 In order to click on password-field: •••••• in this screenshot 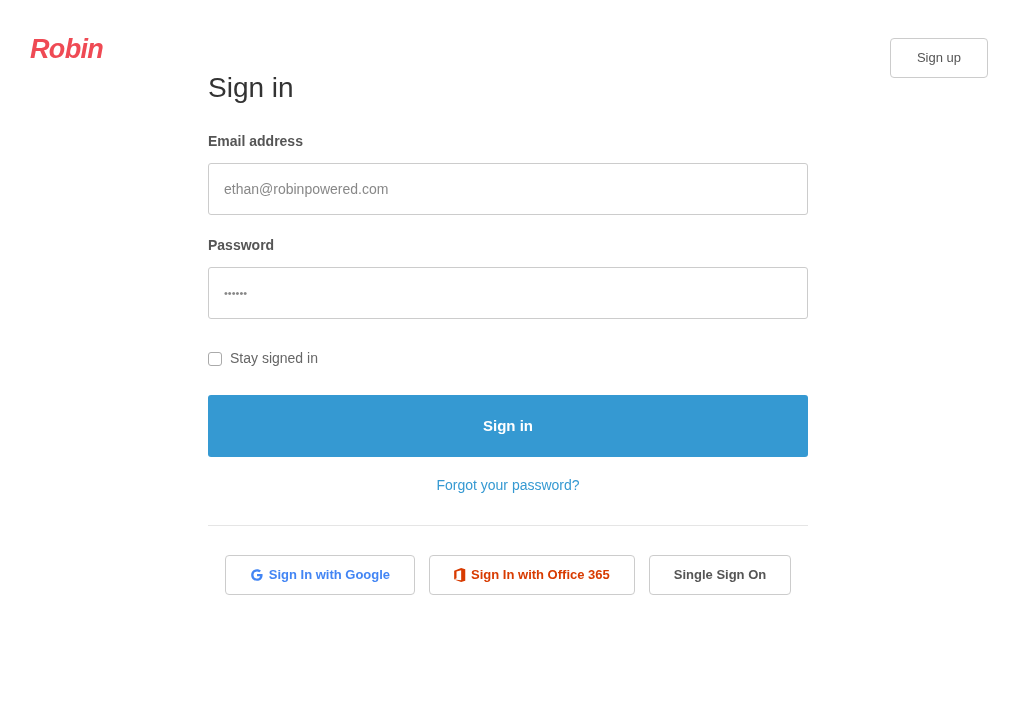, I will do `click(508, 293)`.